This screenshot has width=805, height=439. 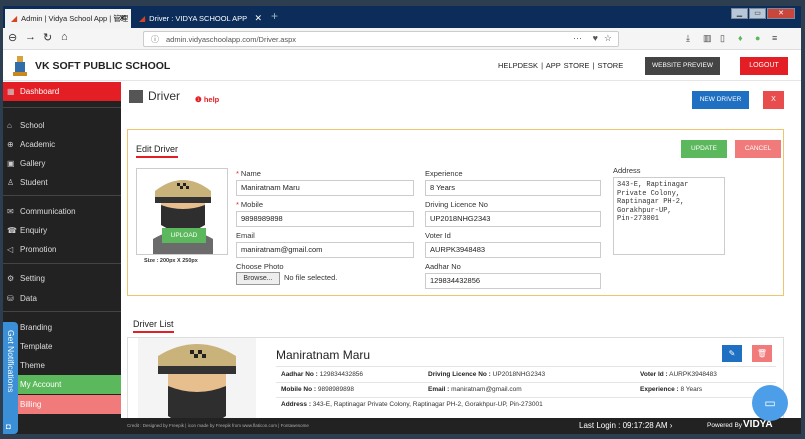 I want to click on sidebar-item-school: ⌂ School, so click(x=62, y=125).